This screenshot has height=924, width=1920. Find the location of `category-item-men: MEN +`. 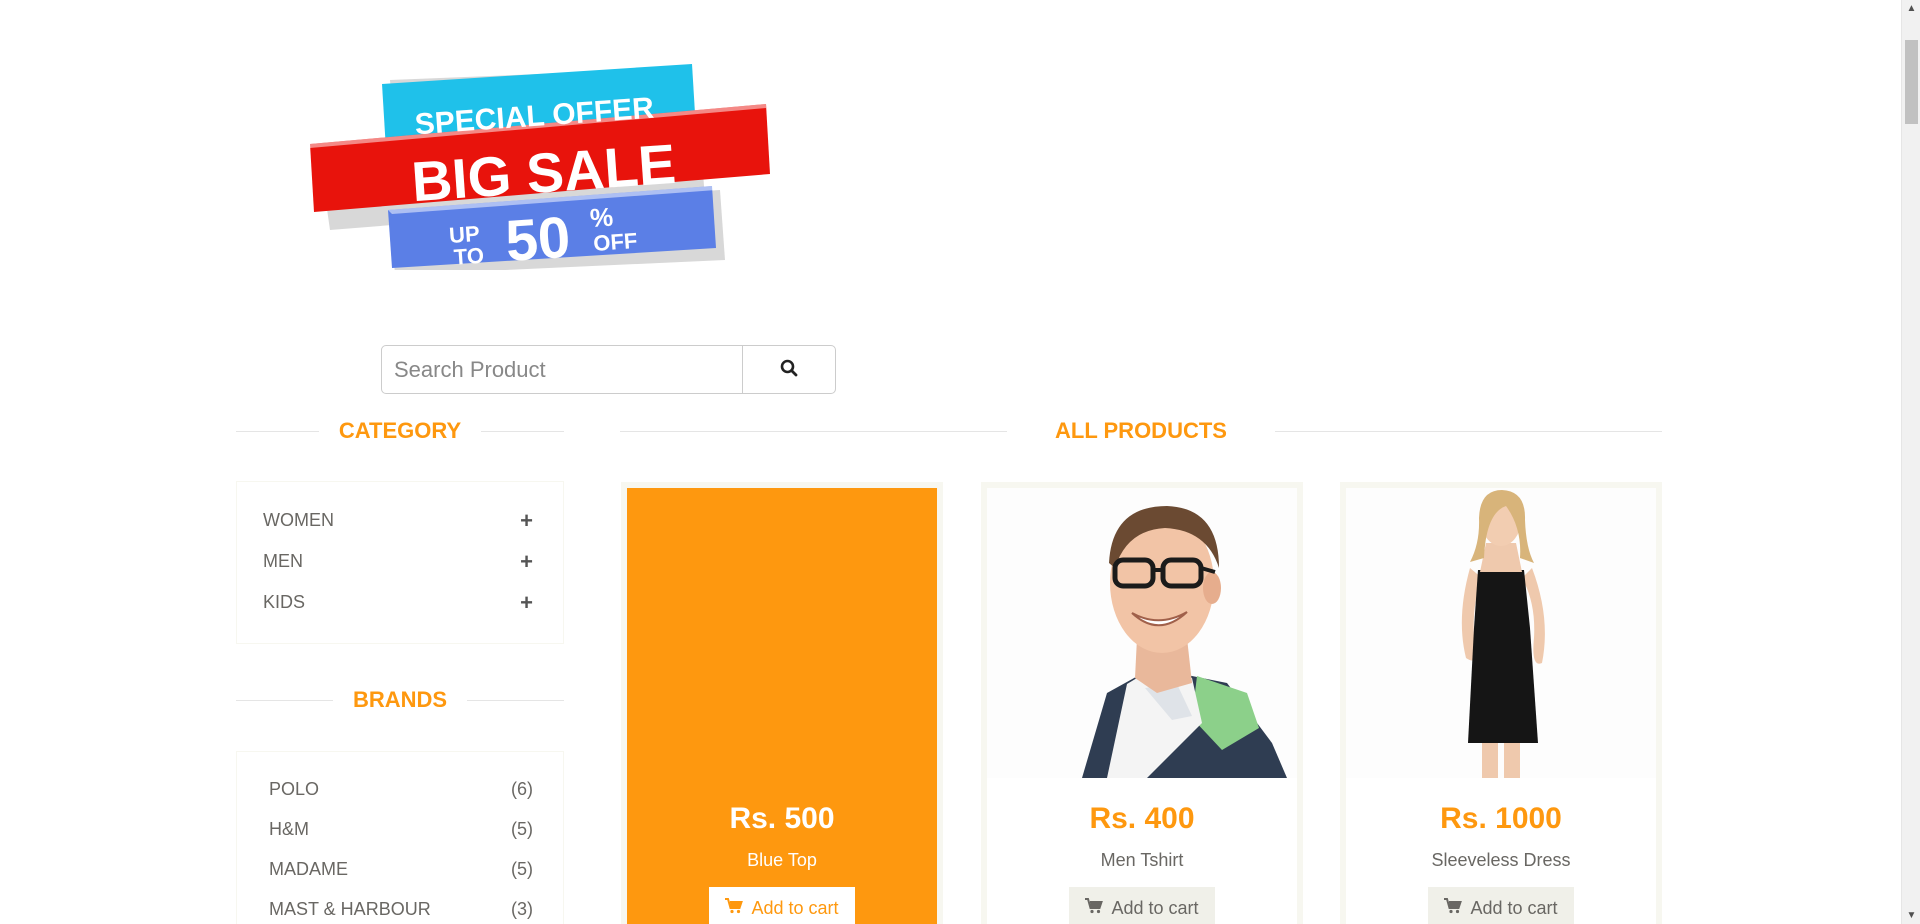

category-item-men: MEN + is located at coordinates (400, 561).